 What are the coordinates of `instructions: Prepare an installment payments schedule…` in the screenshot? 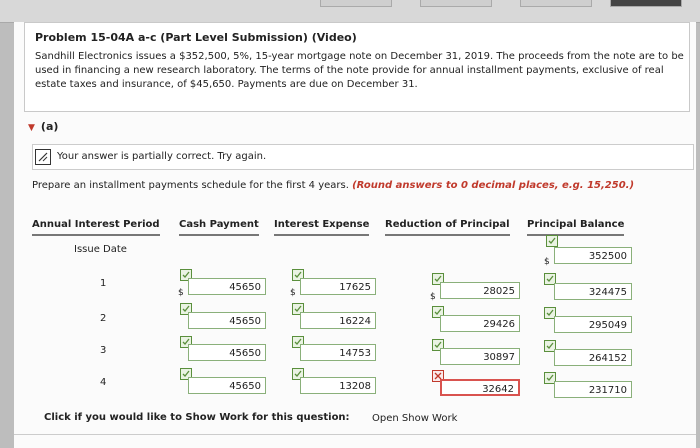 It's located at (342, 186).